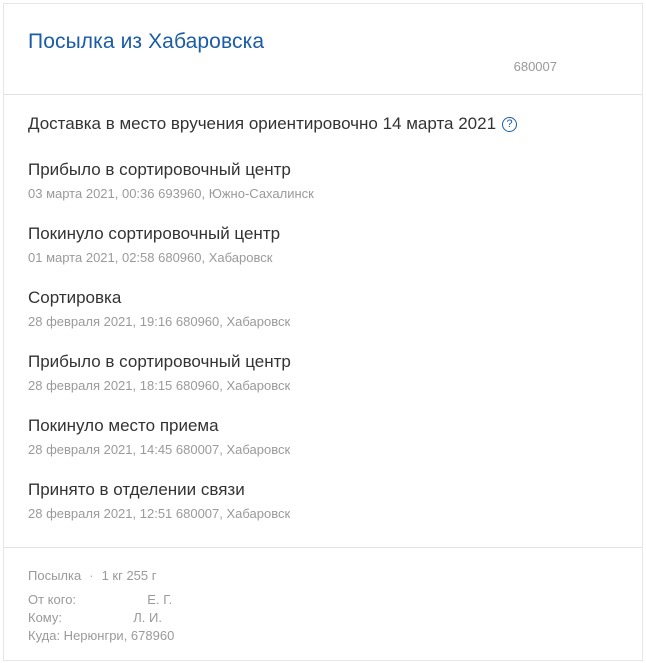 The image size is (646, 663). I want to click on sender-row: От кого: Е. Г., so click(101, 600).